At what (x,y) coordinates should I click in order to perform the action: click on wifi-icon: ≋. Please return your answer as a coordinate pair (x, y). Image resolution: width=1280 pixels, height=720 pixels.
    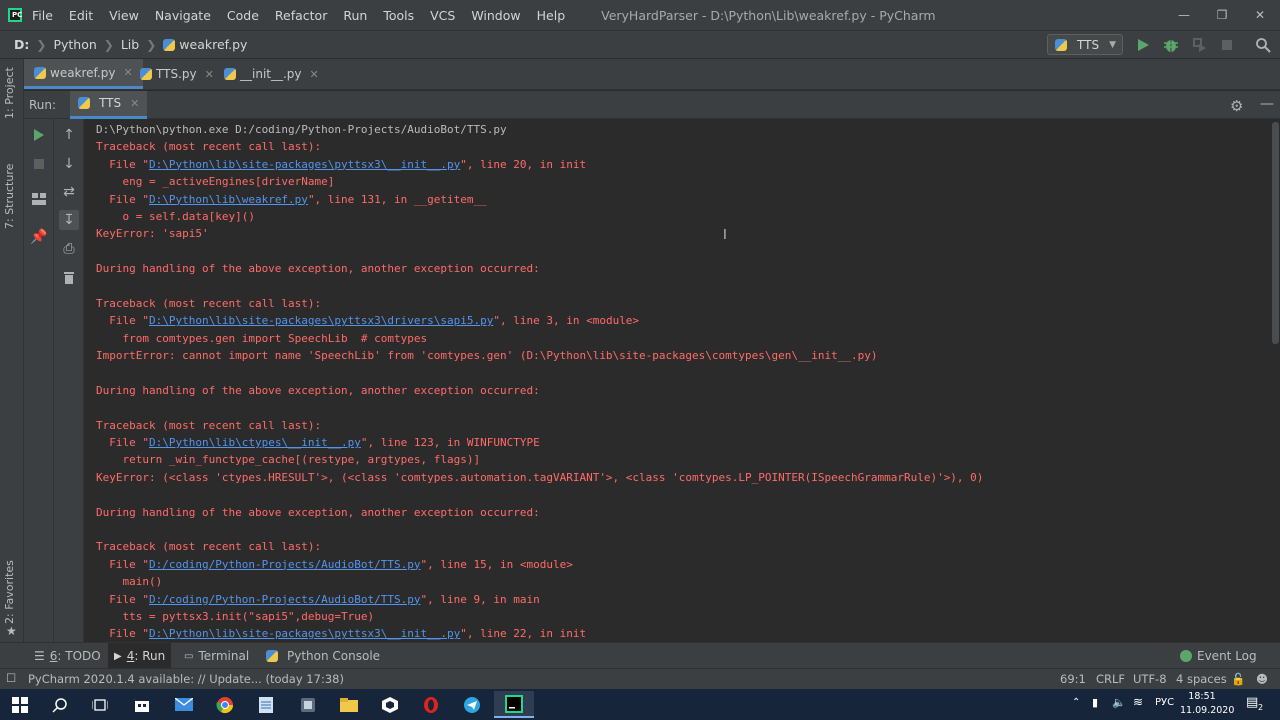
    Looking at the image, I should click on (1138, 702).